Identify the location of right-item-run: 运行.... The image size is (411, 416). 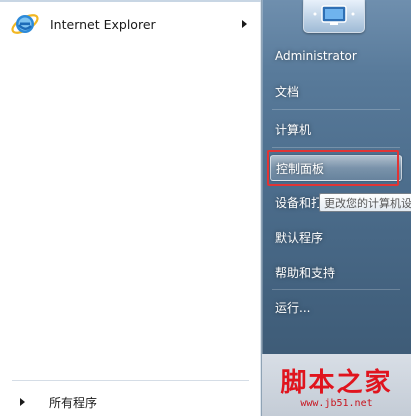
(336, 307).